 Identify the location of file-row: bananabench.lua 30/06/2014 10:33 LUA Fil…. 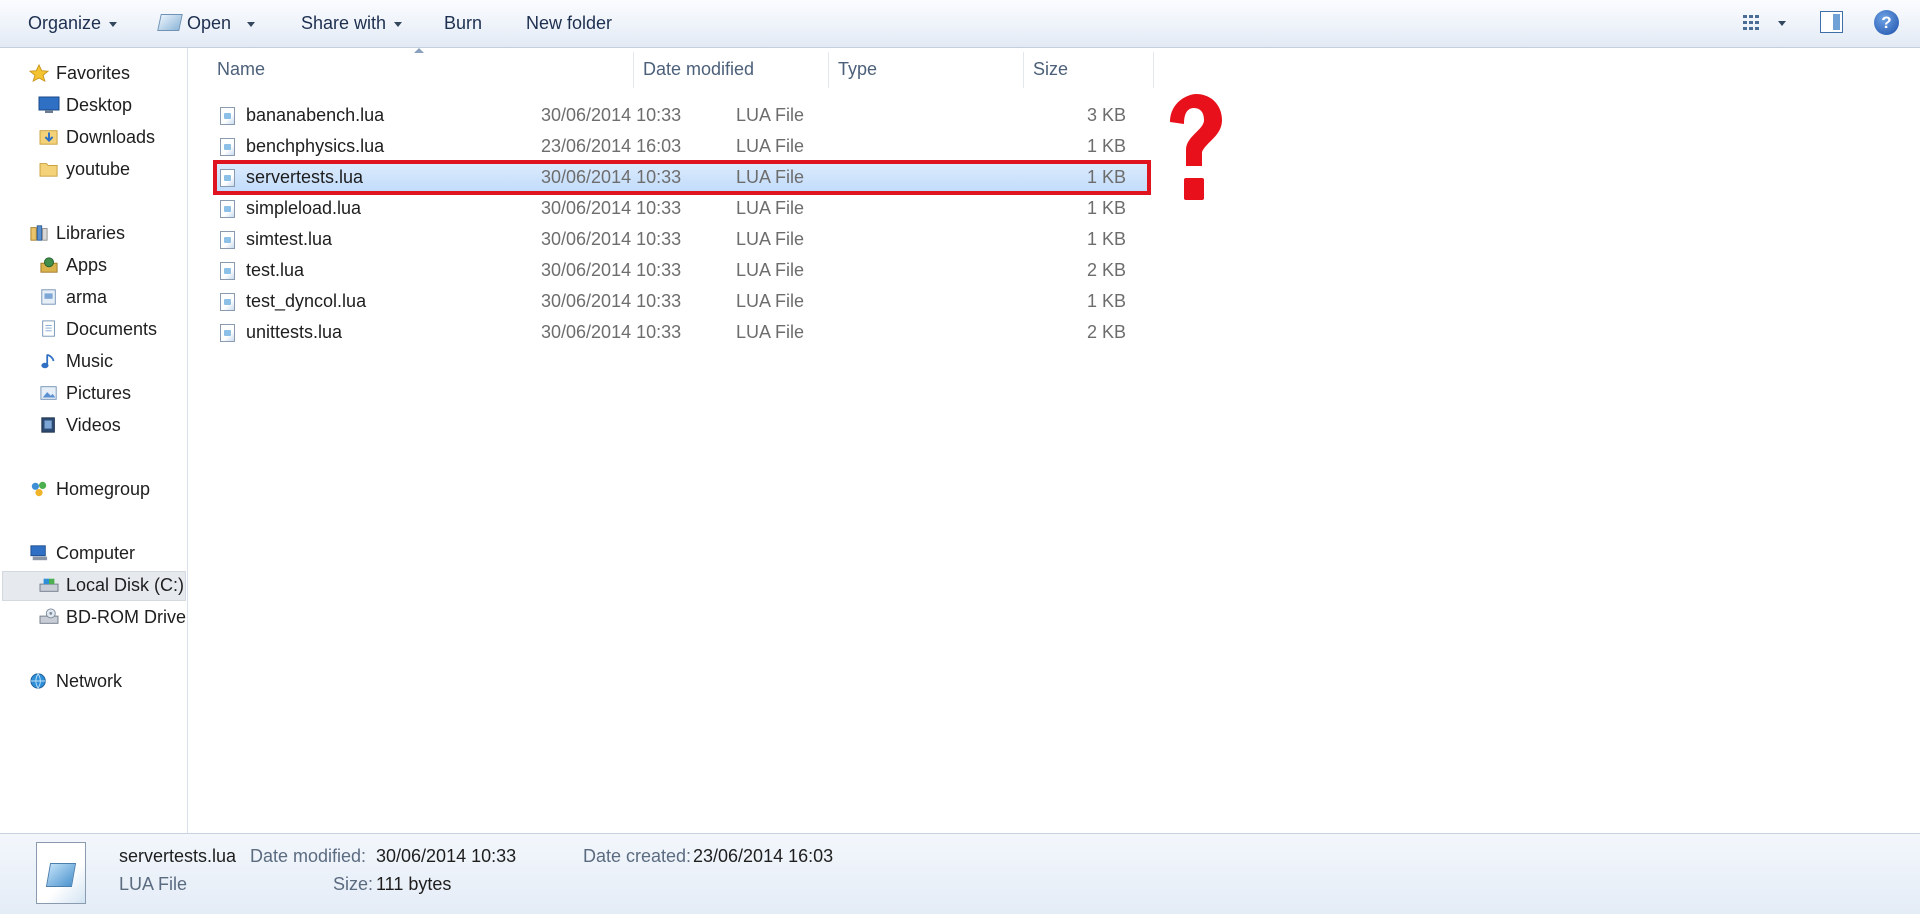
(683, 115).